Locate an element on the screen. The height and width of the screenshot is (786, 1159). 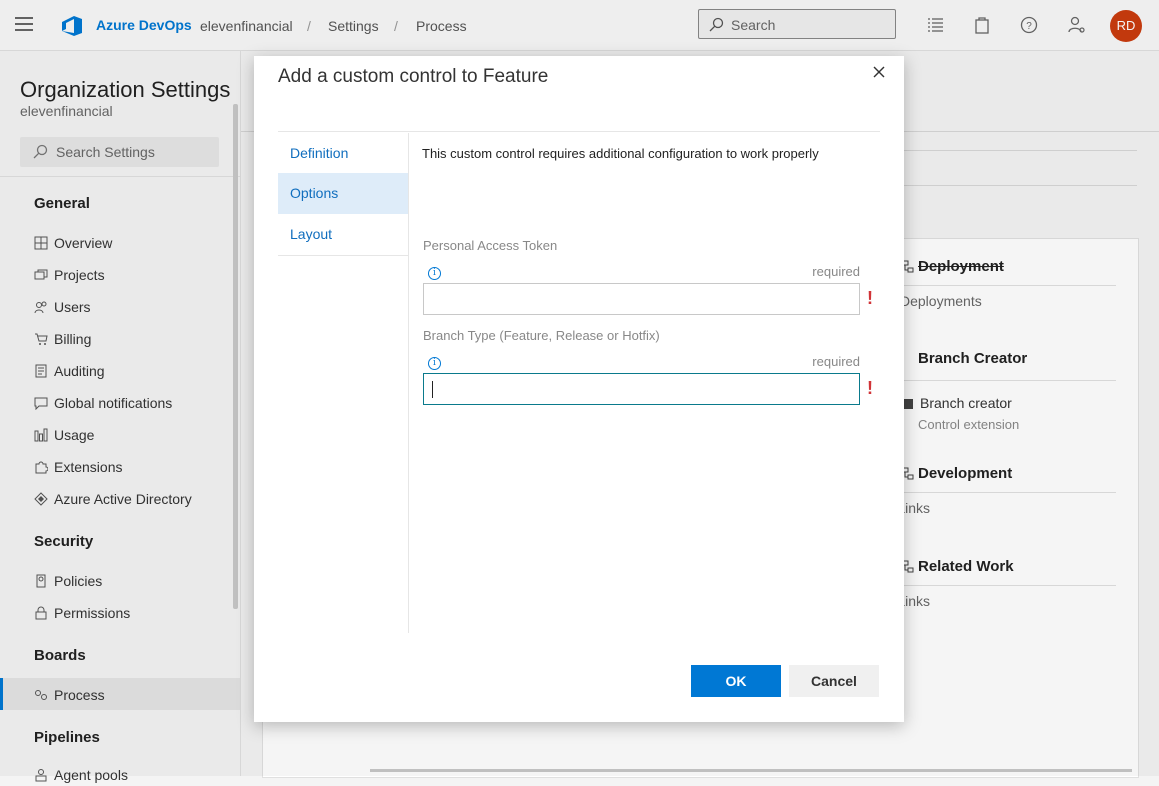
ok-button: OK is located at coordinates (736, 681).